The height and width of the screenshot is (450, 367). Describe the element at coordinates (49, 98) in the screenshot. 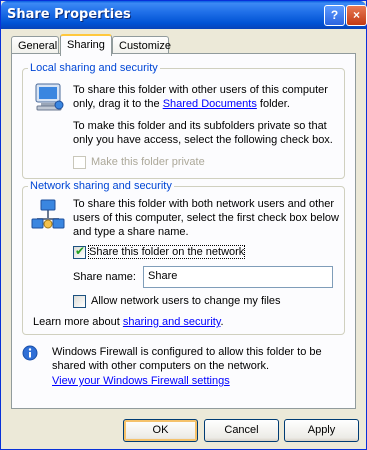

I see `computer-icon` at that location.